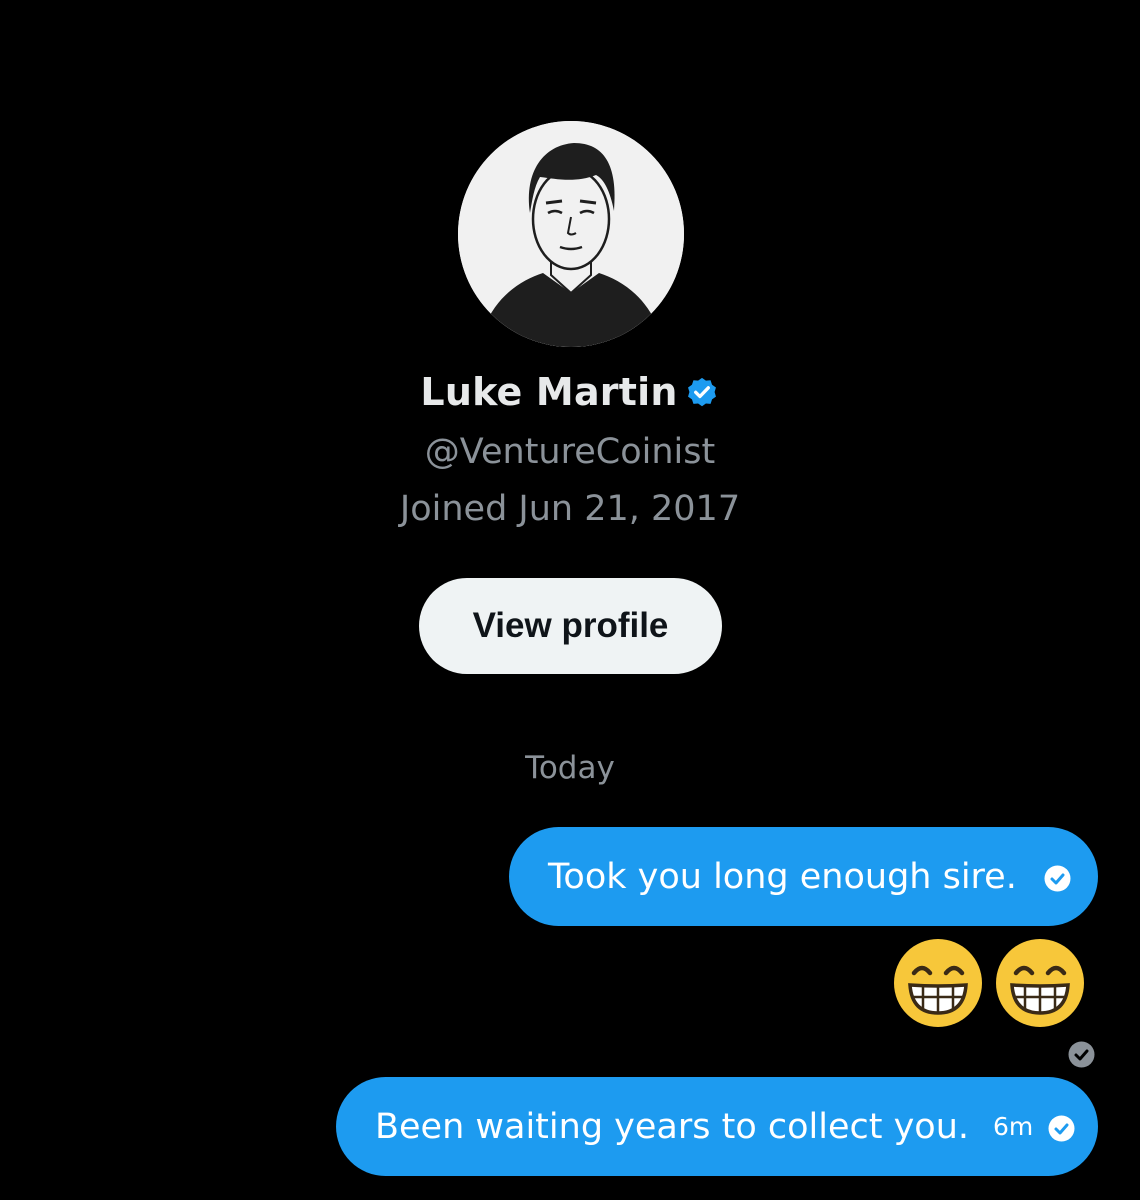 This screenshot has width=1140, height=1200. I want to click on message-bubble: Been waiting years to collect you. 6m, so click(717, 1126).